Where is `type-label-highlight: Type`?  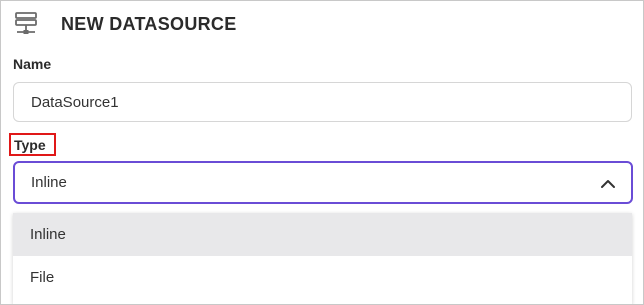
type-label-highlight: Type is located at coordinates (32, 144).